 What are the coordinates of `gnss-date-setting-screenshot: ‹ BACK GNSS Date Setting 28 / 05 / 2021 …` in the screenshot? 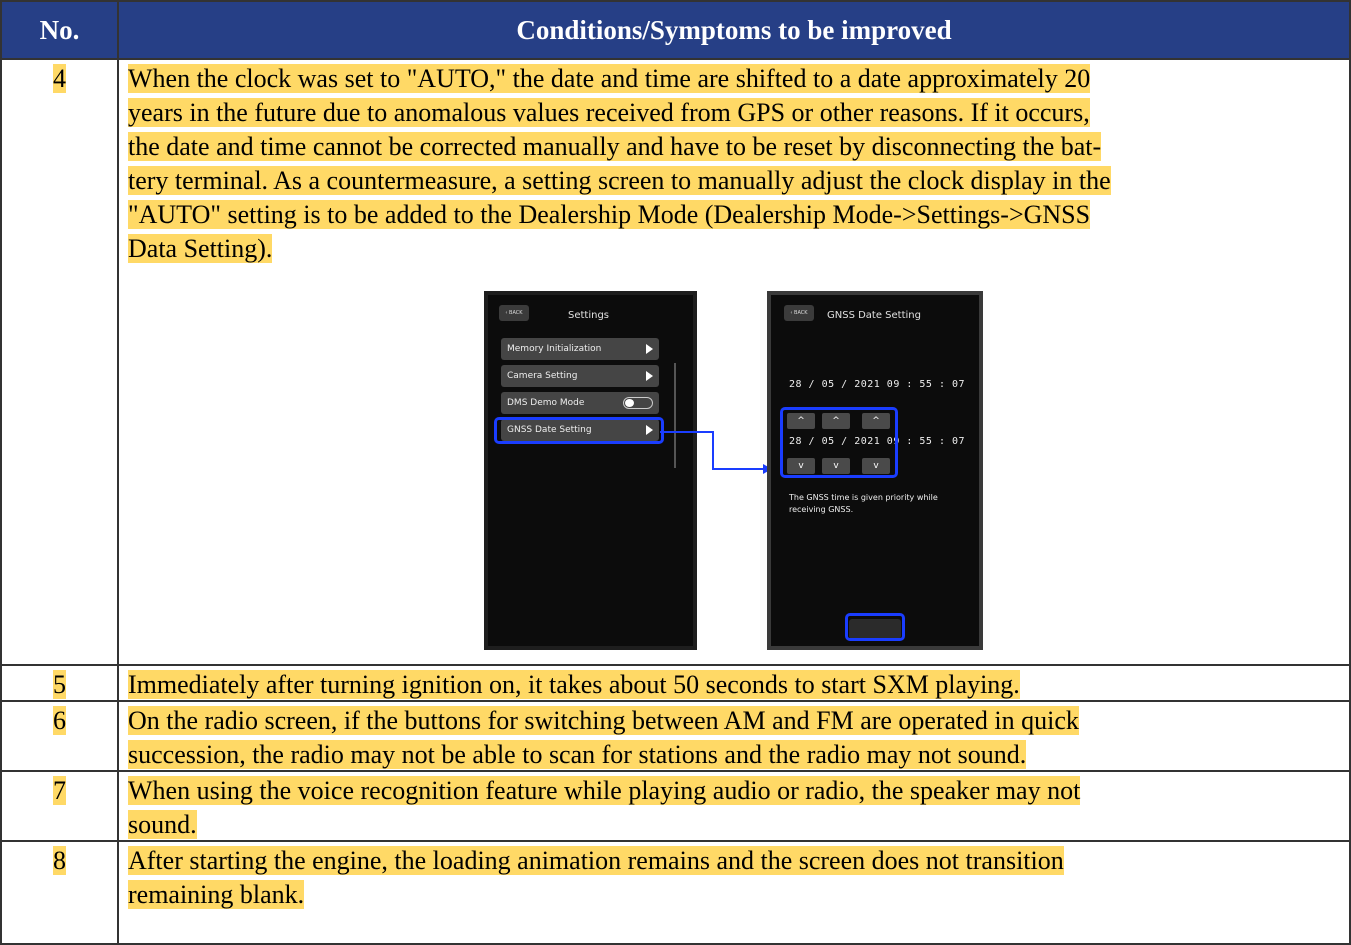 It's located at (875, 470).